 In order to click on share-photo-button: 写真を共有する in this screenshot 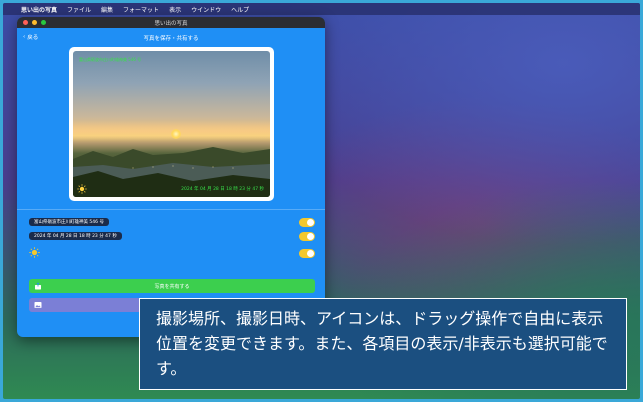, I will do `click(172, 286)`.